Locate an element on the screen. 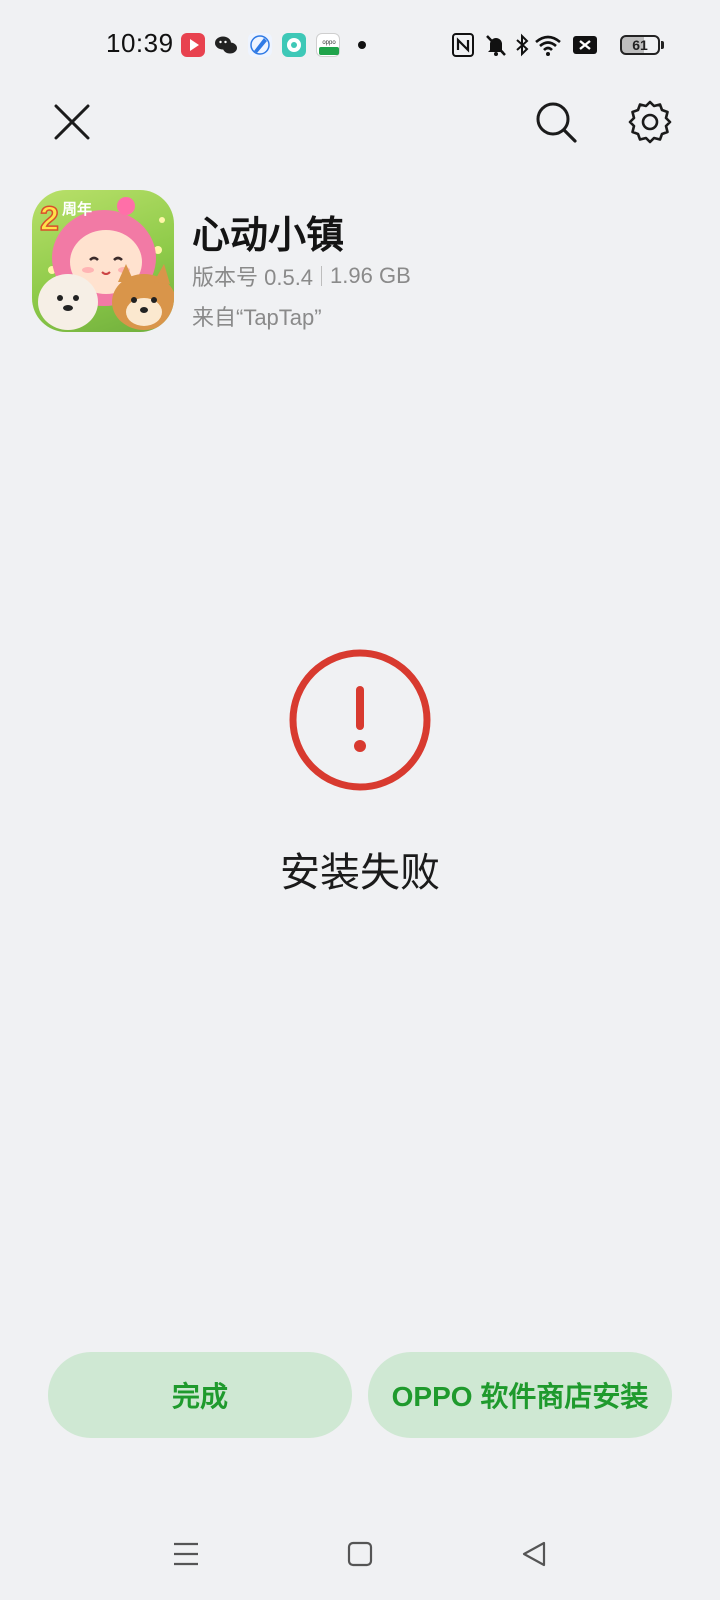 The height and width of the screenshot is (1600, 720). app-meta: 版本号 0.5.4 1.96 GB is located at coordinates (301, 276).